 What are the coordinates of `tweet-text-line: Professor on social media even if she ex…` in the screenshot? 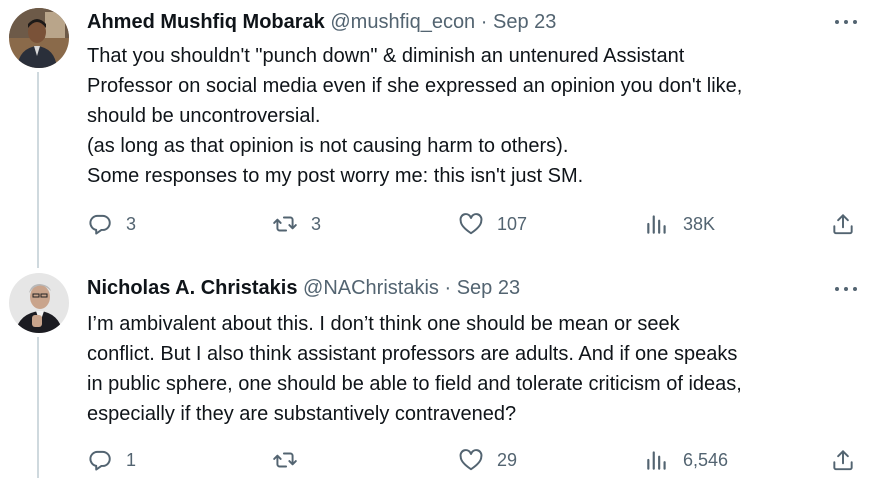 It's located at (415, 86).